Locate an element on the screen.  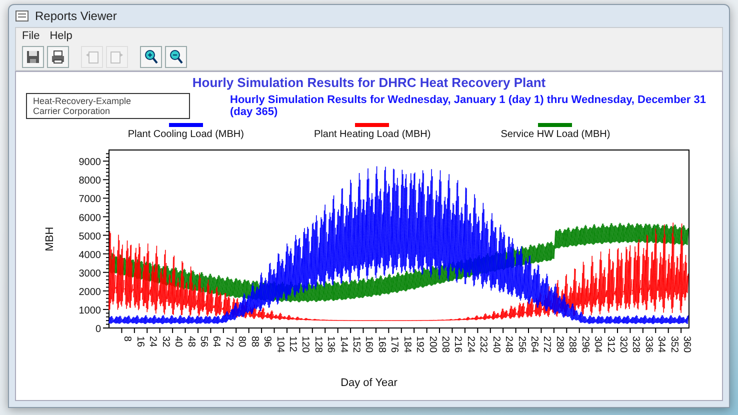
x-tick-label: 168 is located at coordinates (381, 344).